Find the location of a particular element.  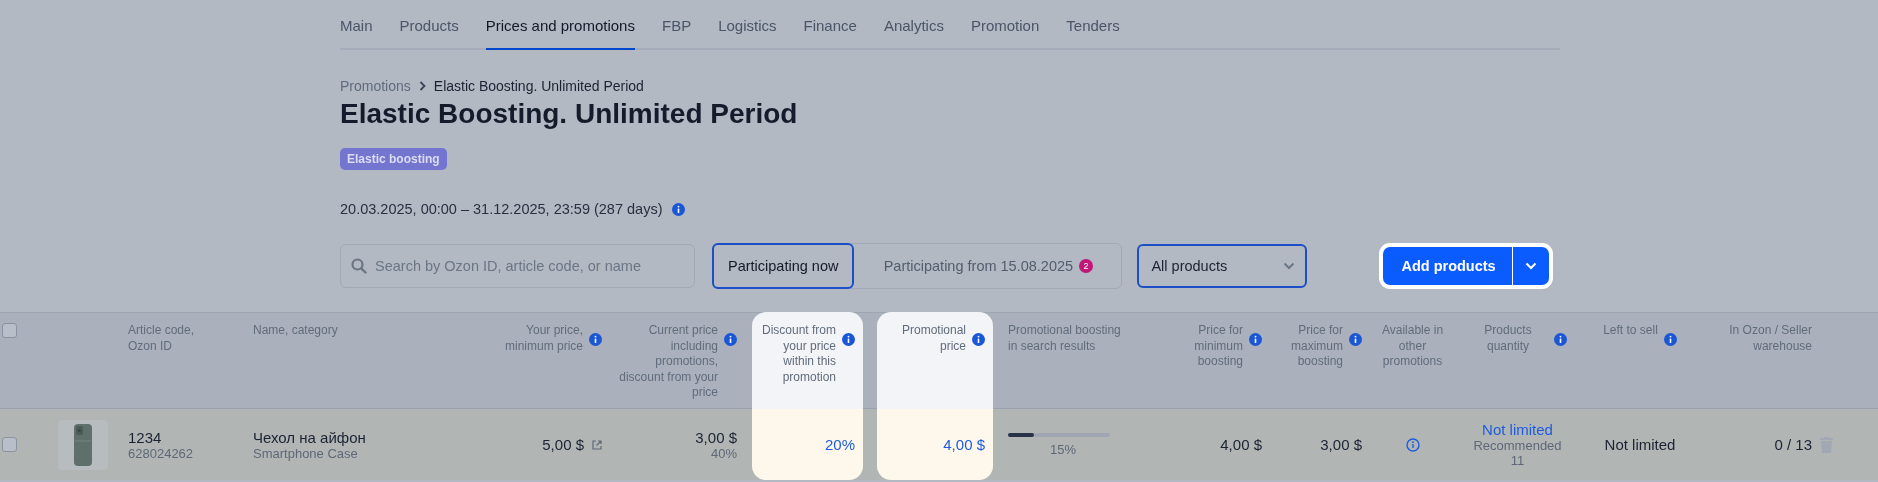

nav-tab: Logistics is located at coordinates (747, 25).